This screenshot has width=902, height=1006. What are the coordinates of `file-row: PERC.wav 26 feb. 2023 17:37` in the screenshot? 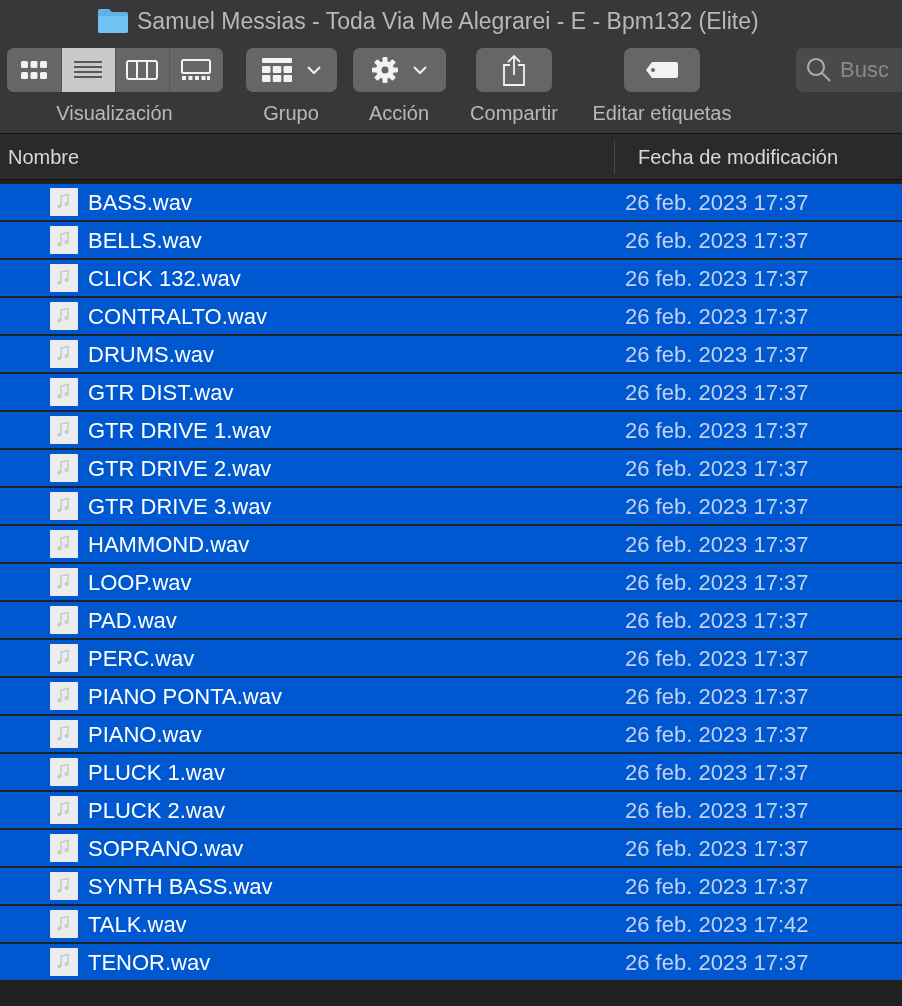 It's located at (451, 658).